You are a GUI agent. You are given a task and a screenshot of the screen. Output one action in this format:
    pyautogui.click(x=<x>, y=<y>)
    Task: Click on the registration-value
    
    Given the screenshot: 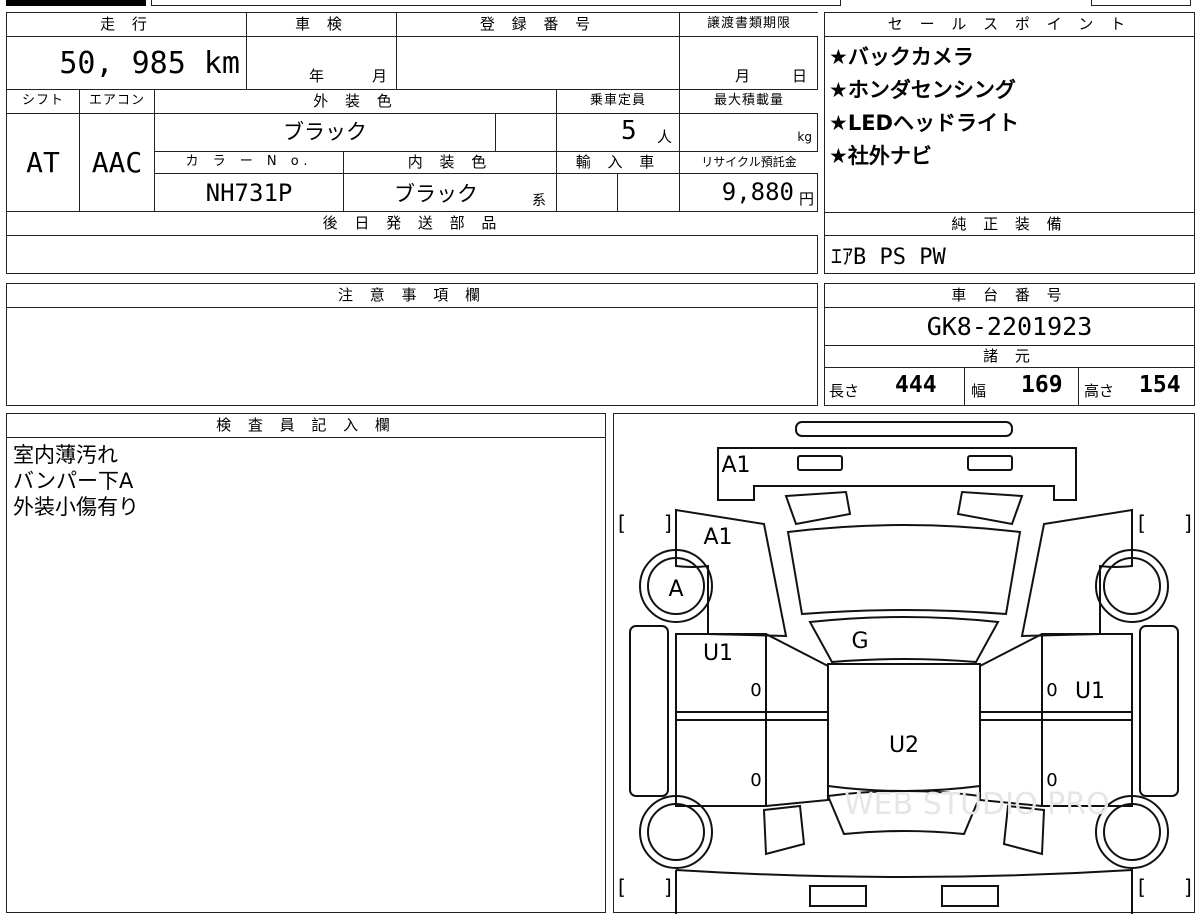 What is the action you would take?
    pyautogui.click(x=538, y=63)
    